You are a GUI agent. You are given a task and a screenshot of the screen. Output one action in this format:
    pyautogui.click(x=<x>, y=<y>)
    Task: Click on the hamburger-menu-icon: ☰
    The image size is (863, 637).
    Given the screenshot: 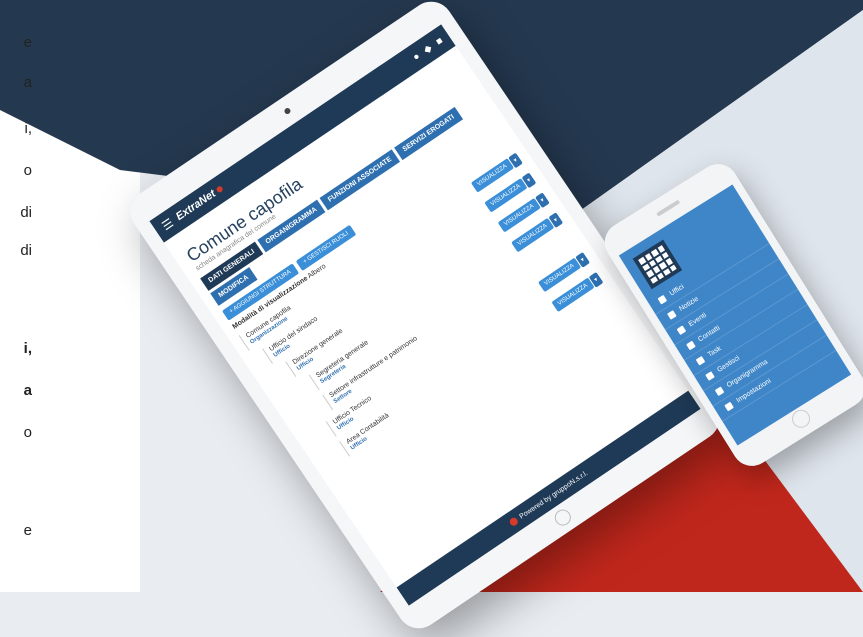 What is the action you would take?
    pyautogui.click(x=167, y=225)
    